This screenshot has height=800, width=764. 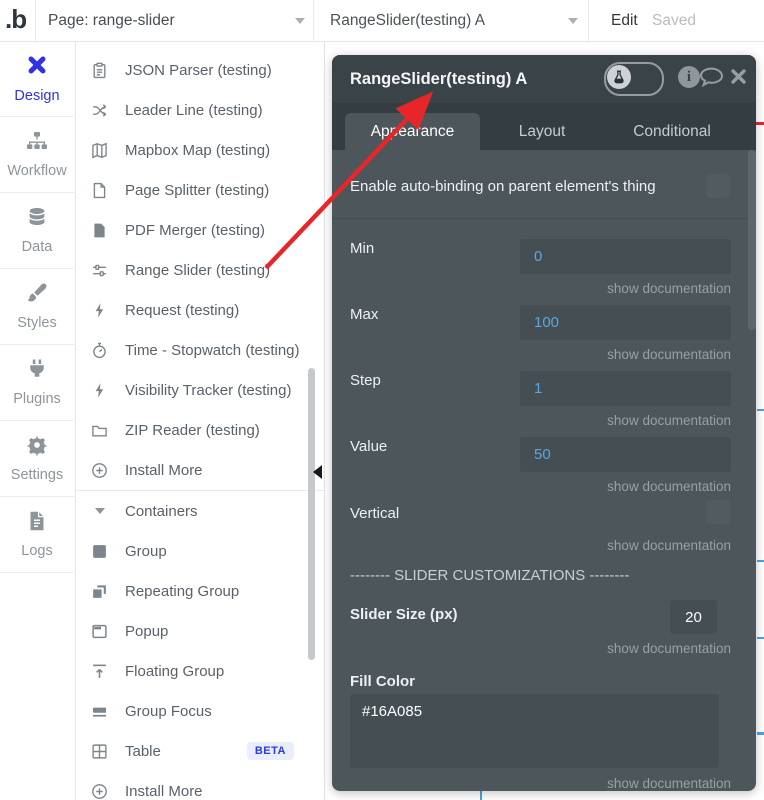 What do you see at coordinates (192, 430) in the screenshot?
I see `palette-item-label: ZIP Reader (testing)` at bounding box center [192, 430].